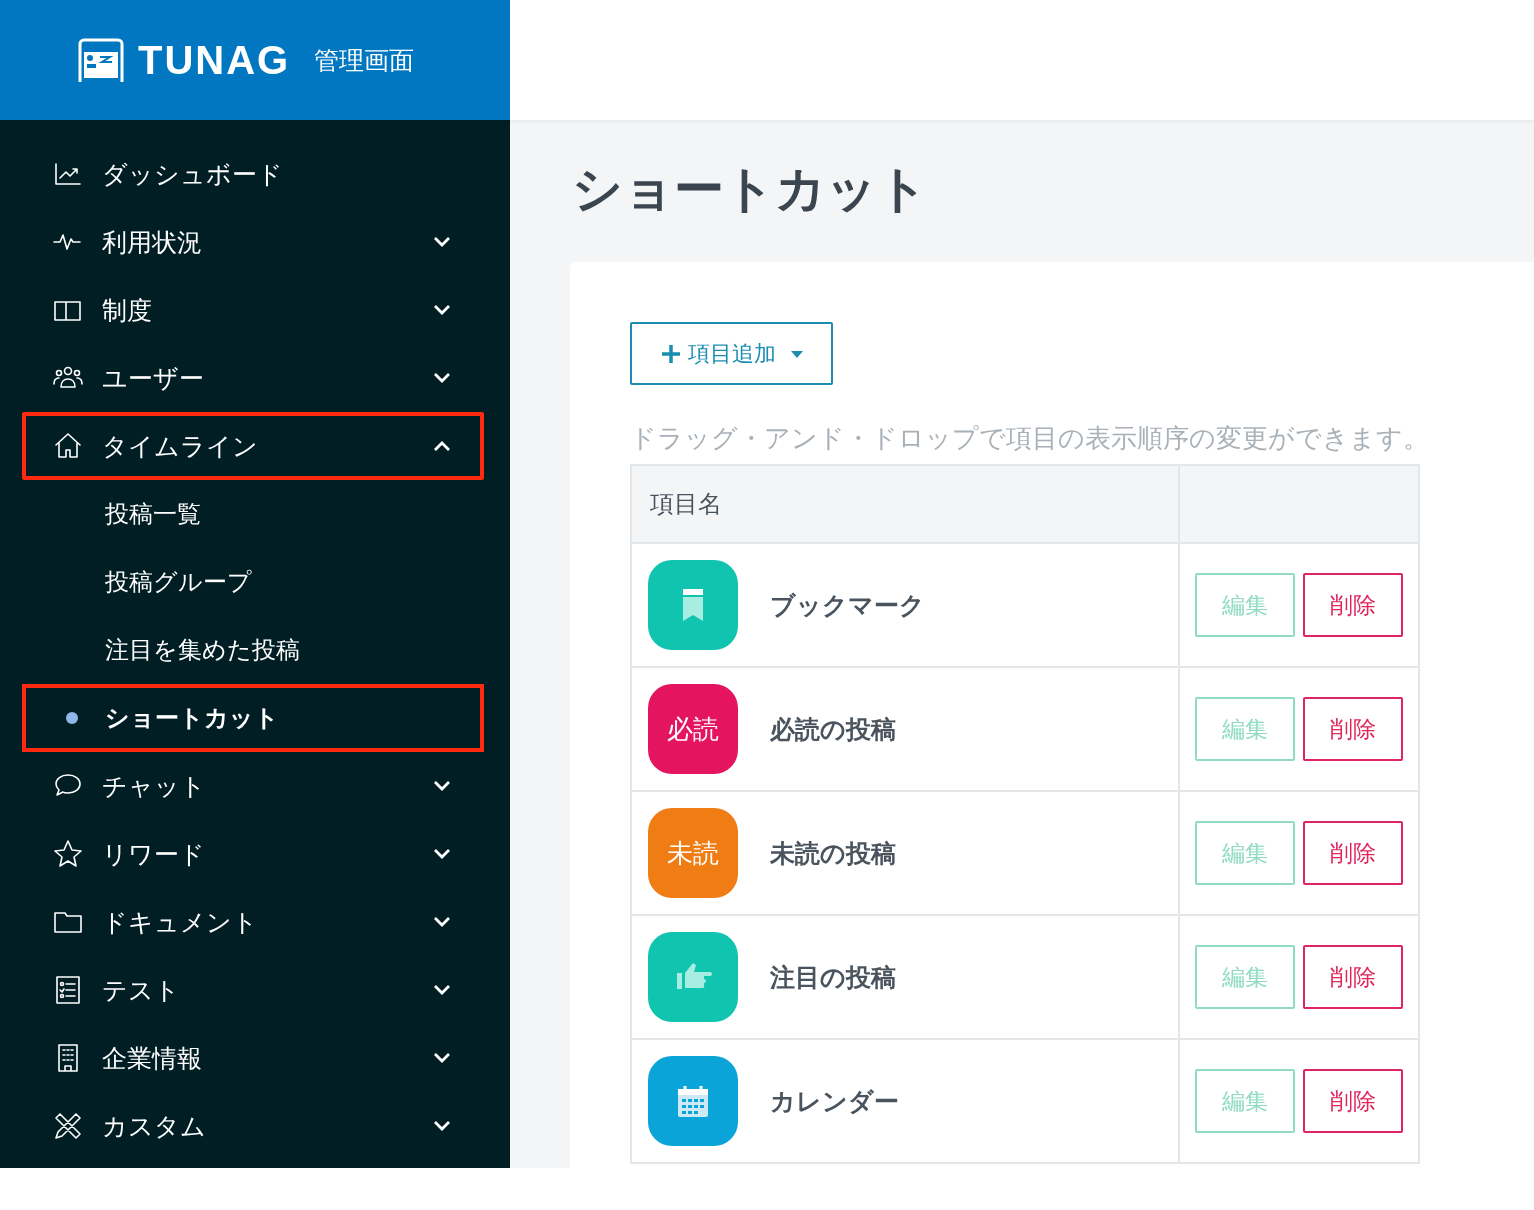 The image size is (1534, 1210). I want to click on menu-item: ダッシュボード, so click(253, 174).